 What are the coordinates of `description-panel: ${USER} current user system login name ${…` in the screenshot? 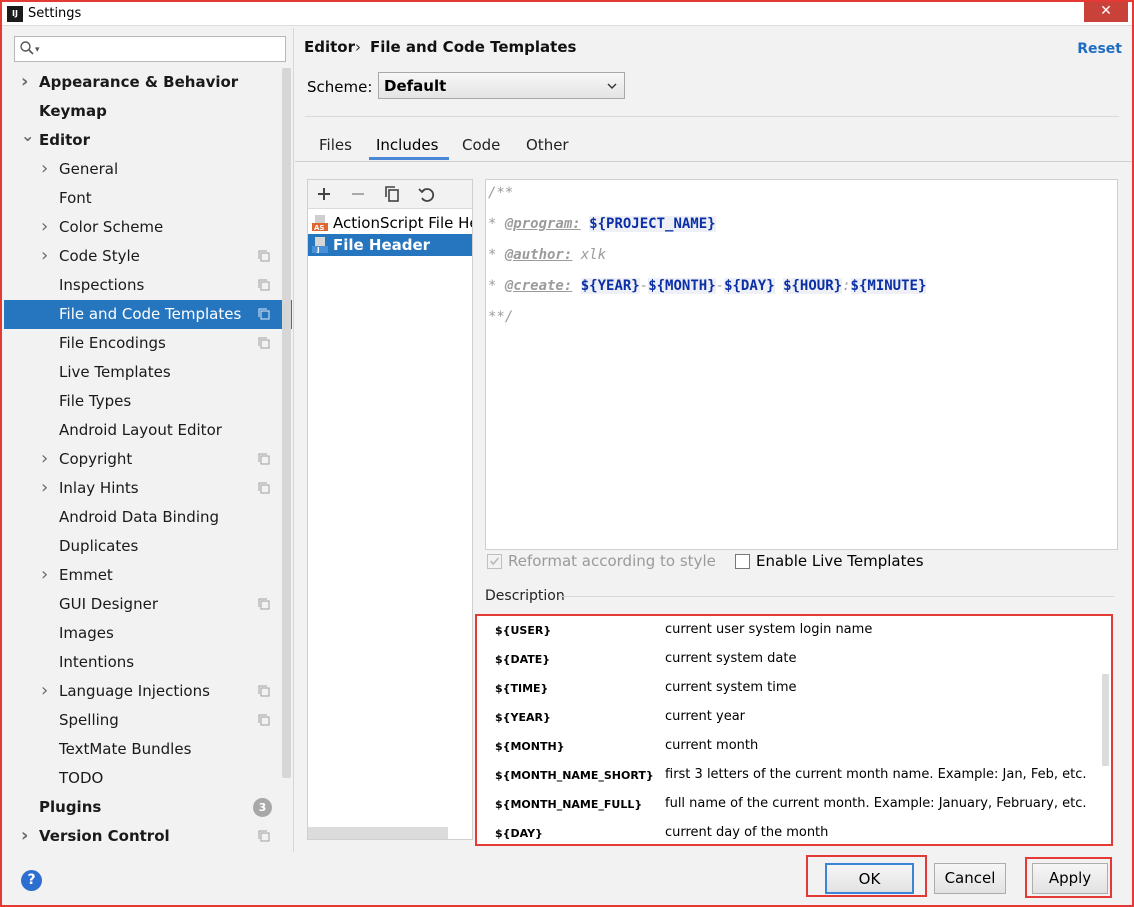 It's located at (794, 730).